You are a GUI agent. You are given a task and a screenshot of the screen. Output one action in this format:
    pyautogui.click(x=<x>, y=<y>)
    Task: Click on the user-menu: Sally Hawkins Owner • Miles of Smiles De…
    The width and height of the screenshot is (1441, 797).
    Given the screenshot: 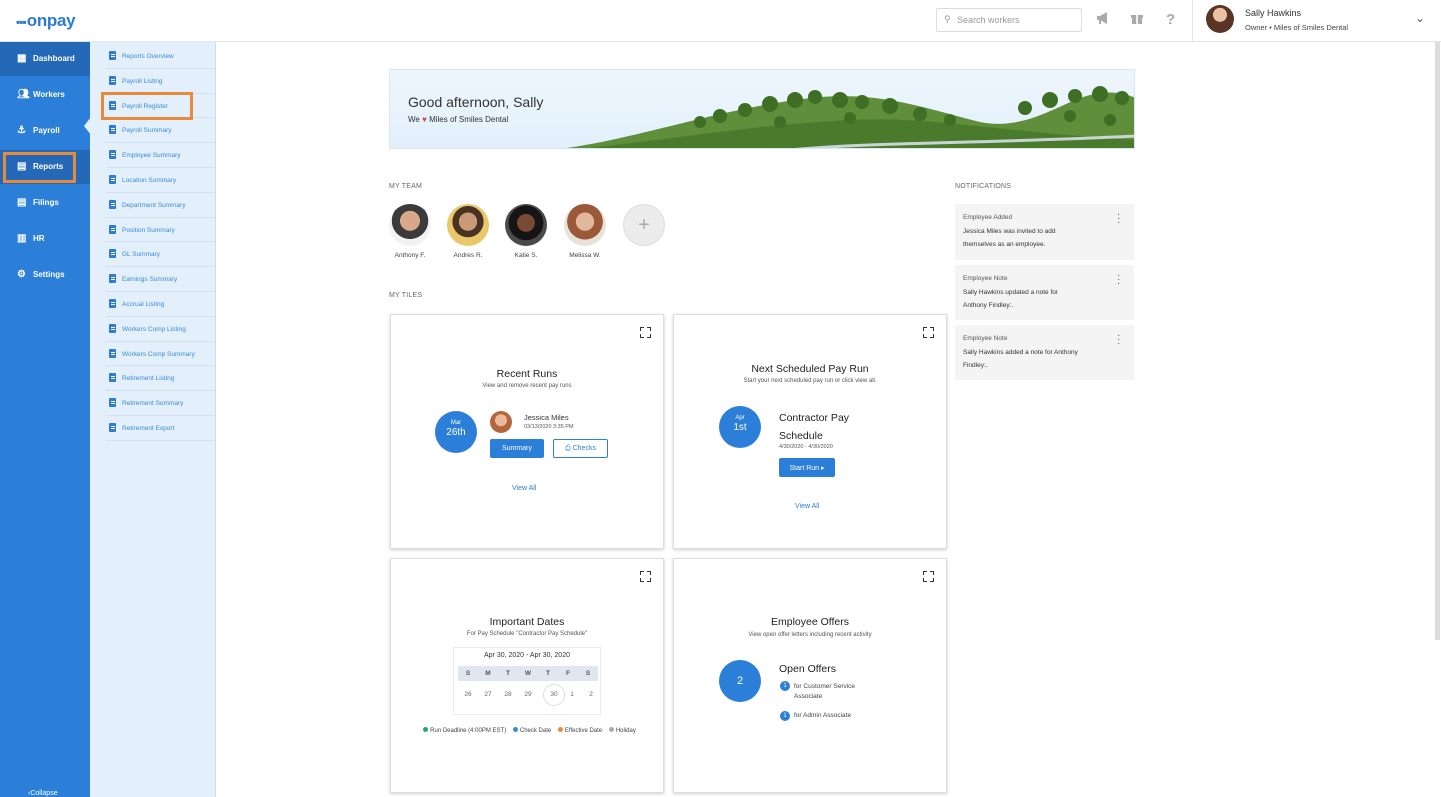 What is the action you would take?
    pyautogui.click(x=1316, y=21)
    